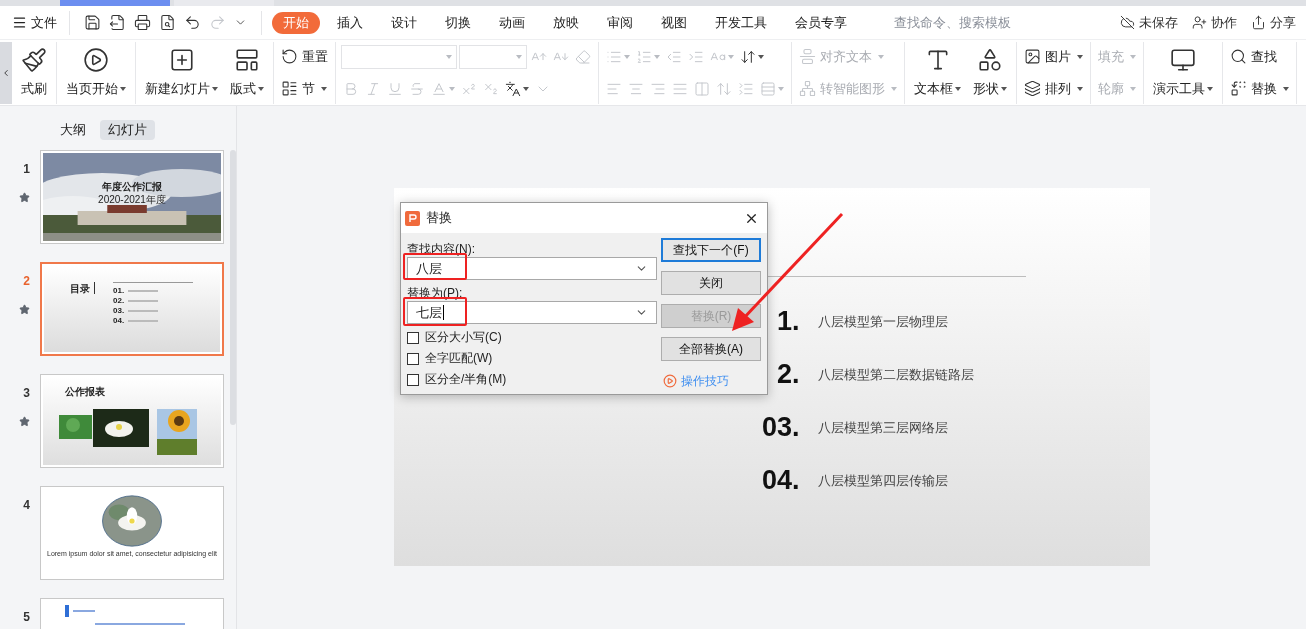  Describe the element at coordinates (807, 56) in the screenshot. I see `vertical-align-icon` at that location.